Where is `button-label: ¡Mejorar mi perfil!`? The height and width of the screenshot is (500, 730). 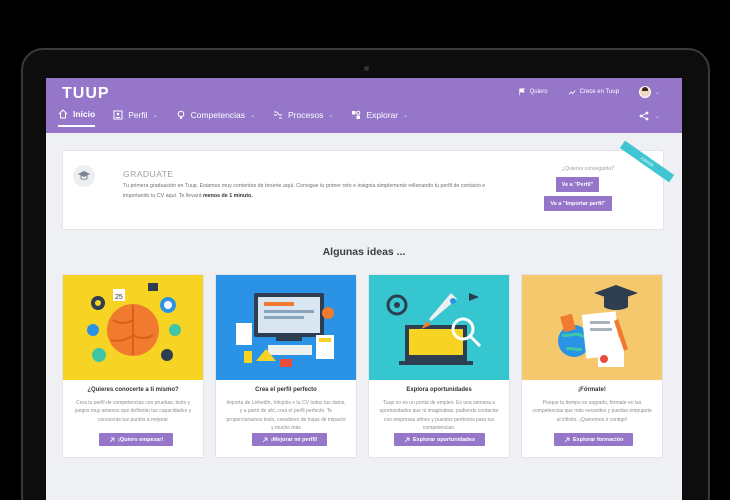
button-label: ¡Mejorar mi perfil! is located at coordinates (294, 439).